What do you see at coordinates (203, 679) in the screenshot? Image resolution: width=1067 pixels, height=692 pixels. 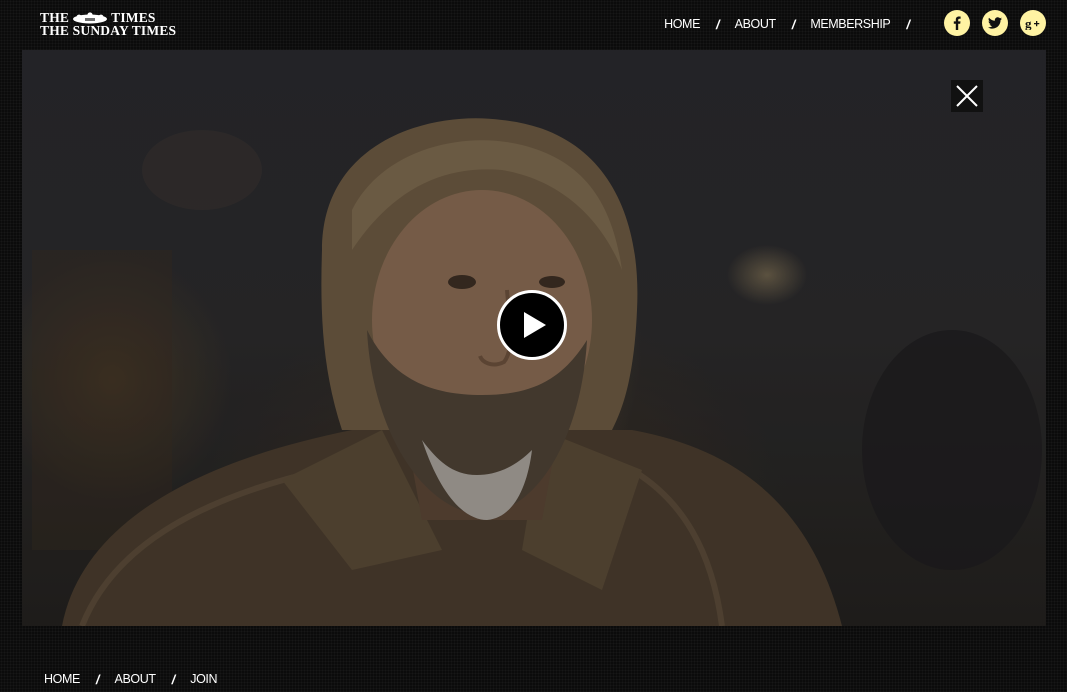 I see `footer-join-link: JOIN` at bounding box center [203, 679].